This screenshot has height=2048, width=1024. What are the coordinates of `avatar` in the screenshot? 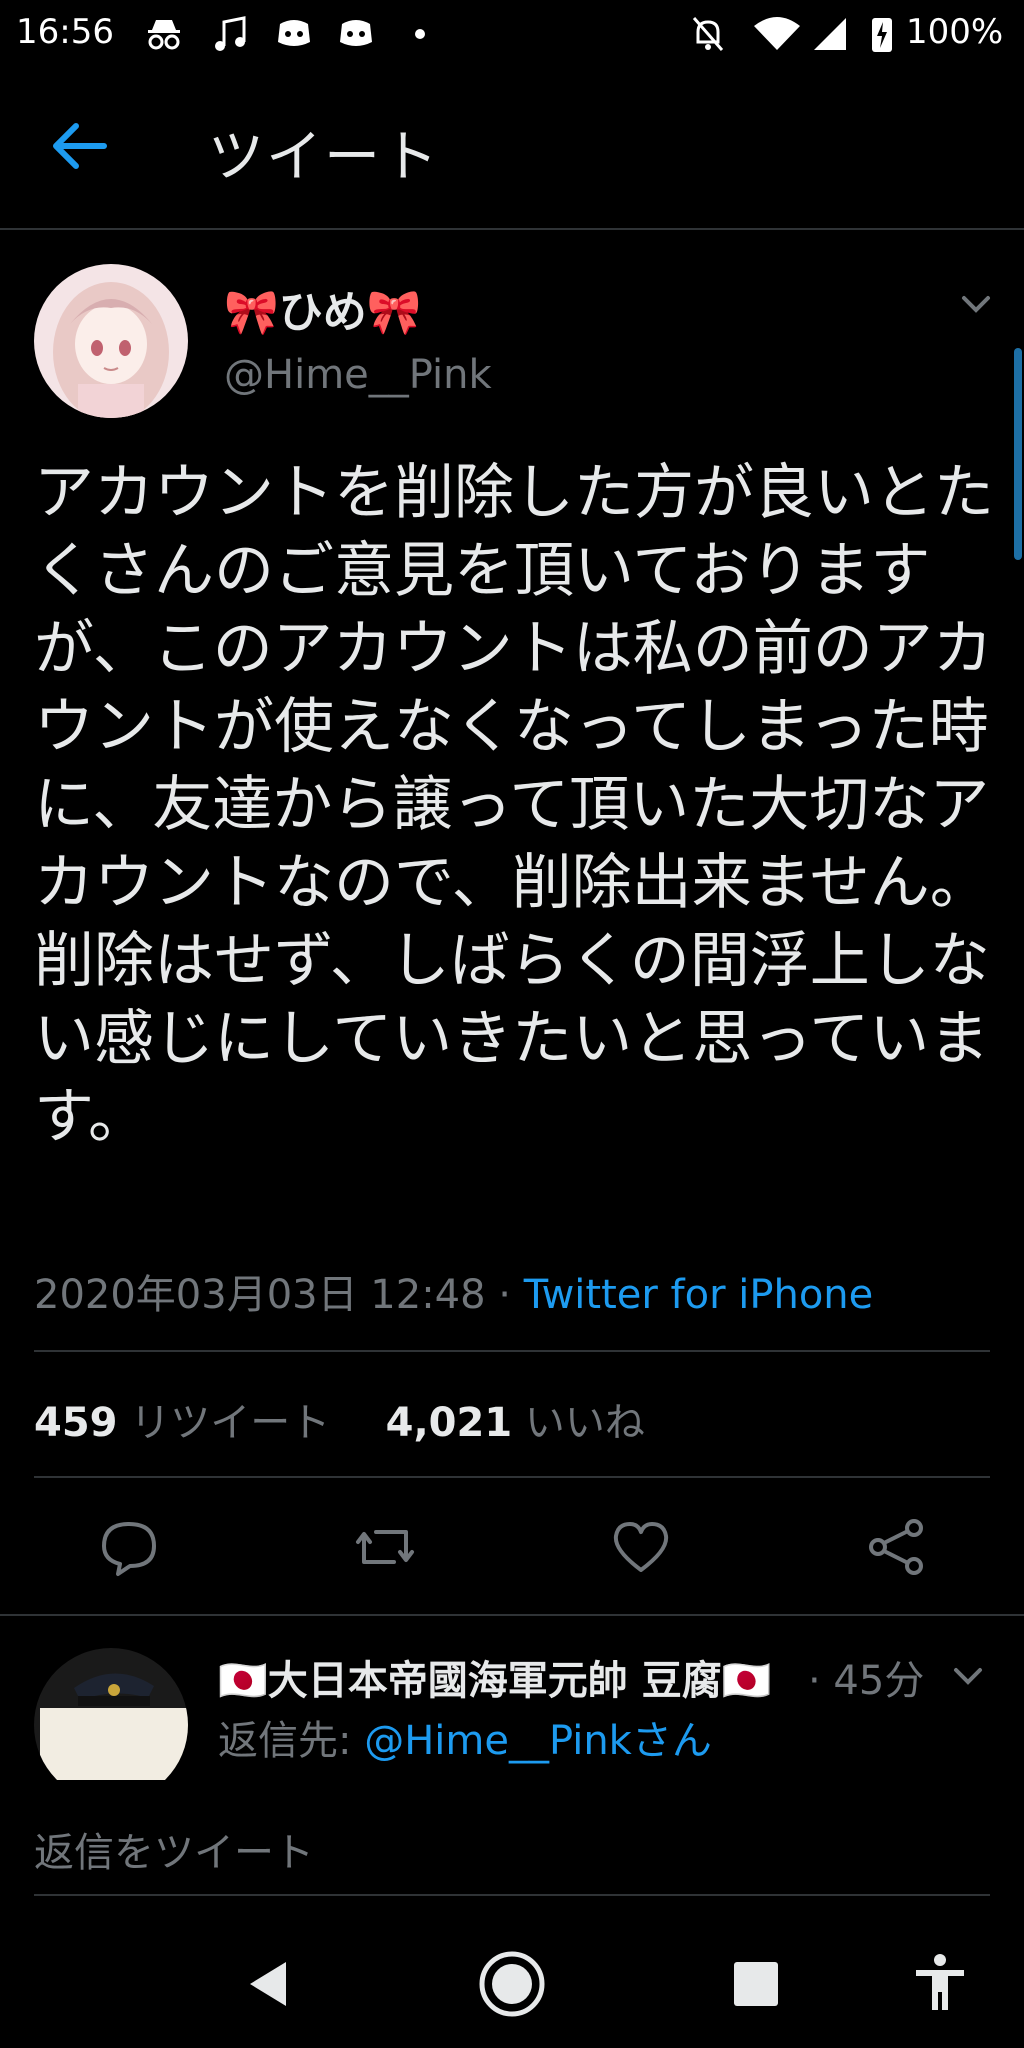 It's located at (111, 341).